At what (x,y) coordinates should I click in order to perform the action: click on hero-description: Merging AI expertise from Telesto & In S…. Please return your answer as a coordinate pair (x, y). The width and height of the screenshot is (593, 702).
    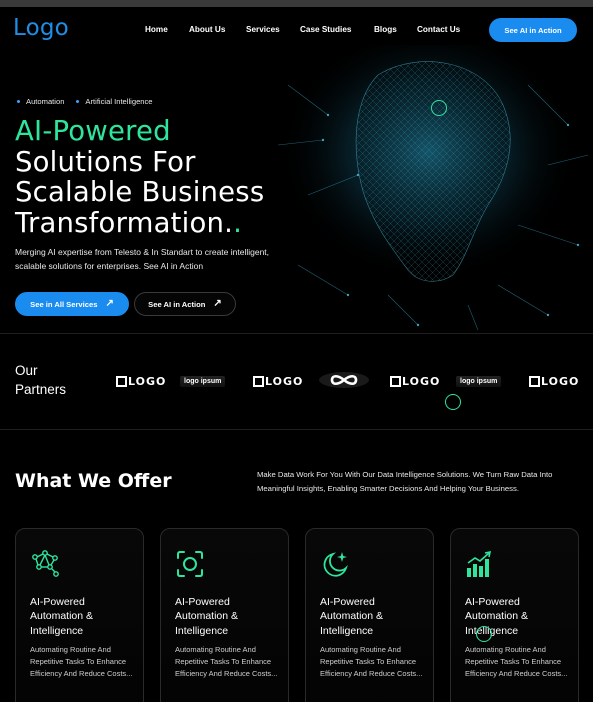
    Looking at the image, I should click on (142, 259).